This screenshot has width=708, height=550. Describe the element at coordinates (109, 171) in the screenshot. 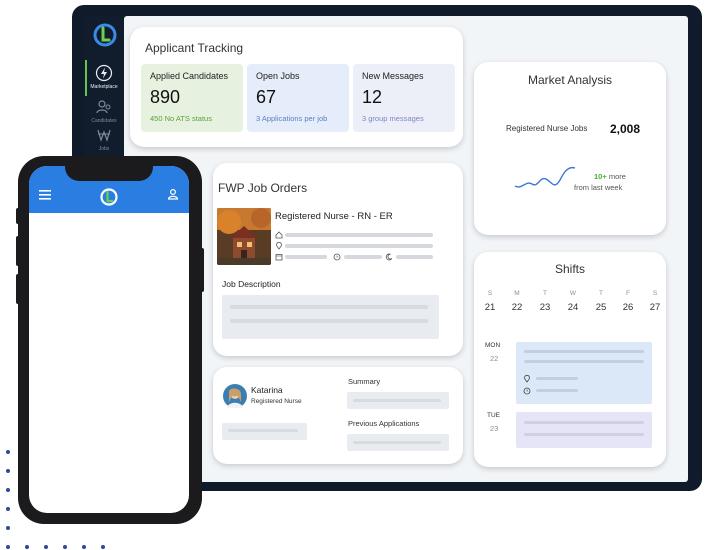

I see `phone-notch` at that location.